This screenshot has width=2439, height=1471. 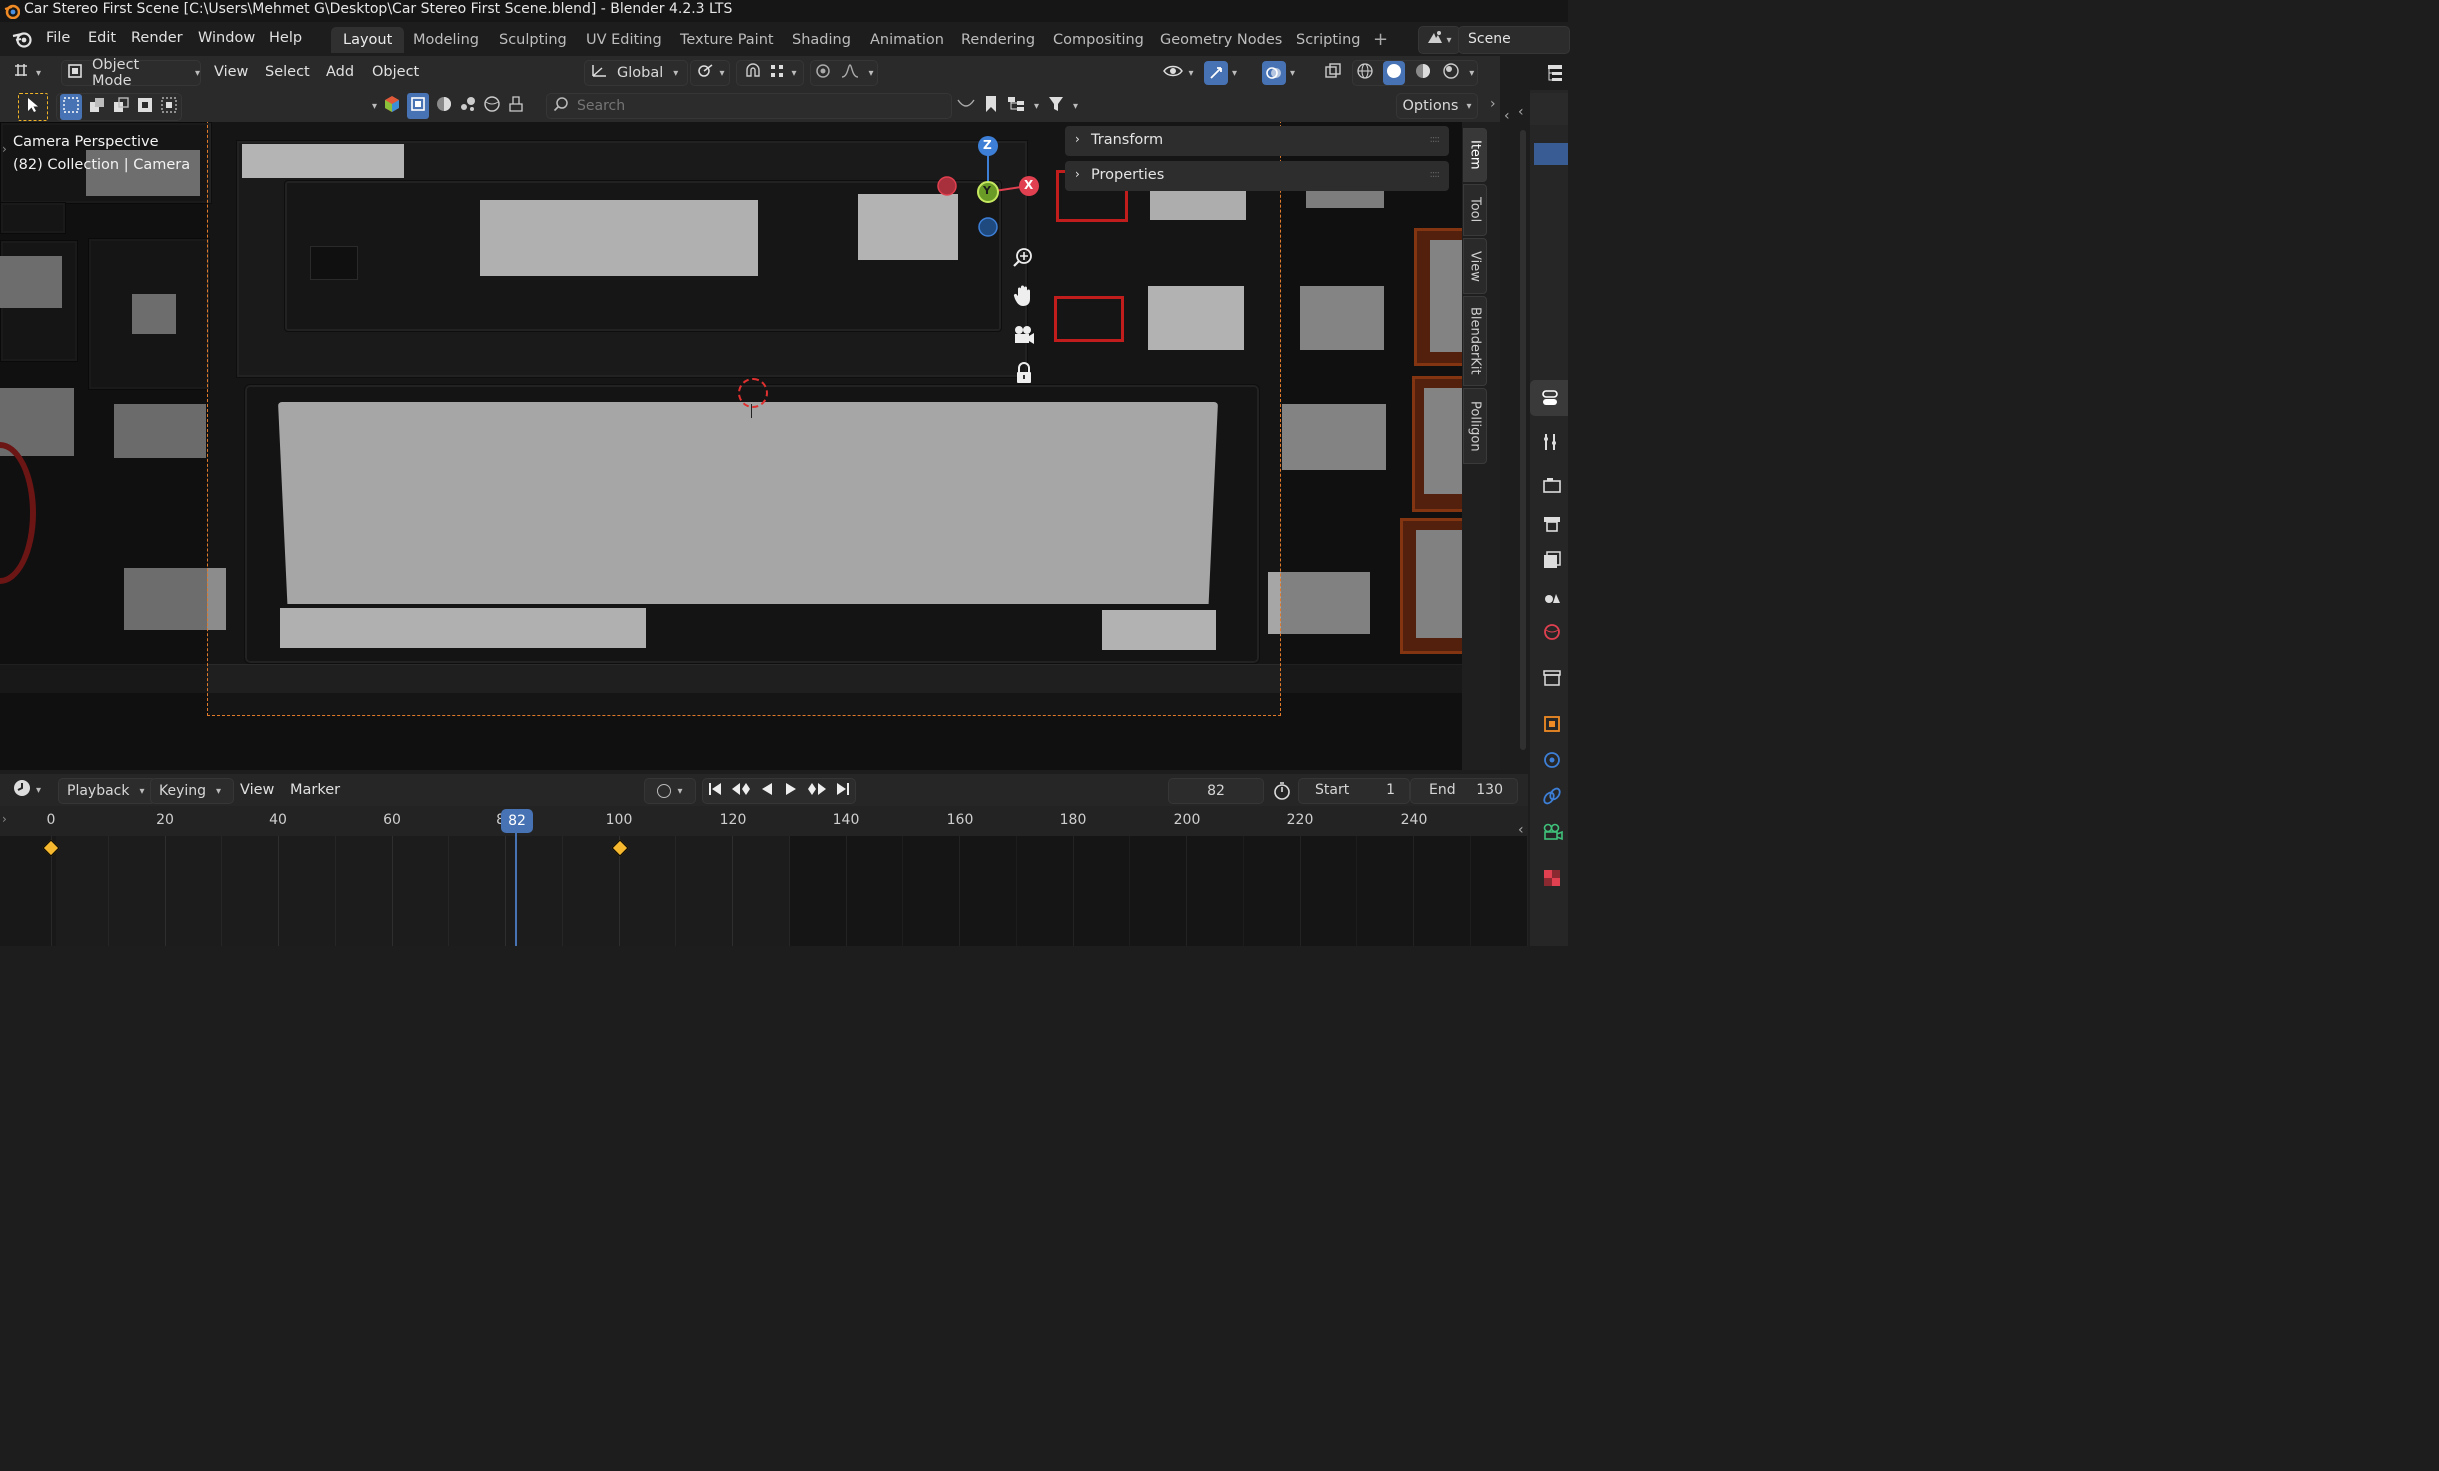 I want to click on wireframe-shading-icon, so click(x=1365, y=73).